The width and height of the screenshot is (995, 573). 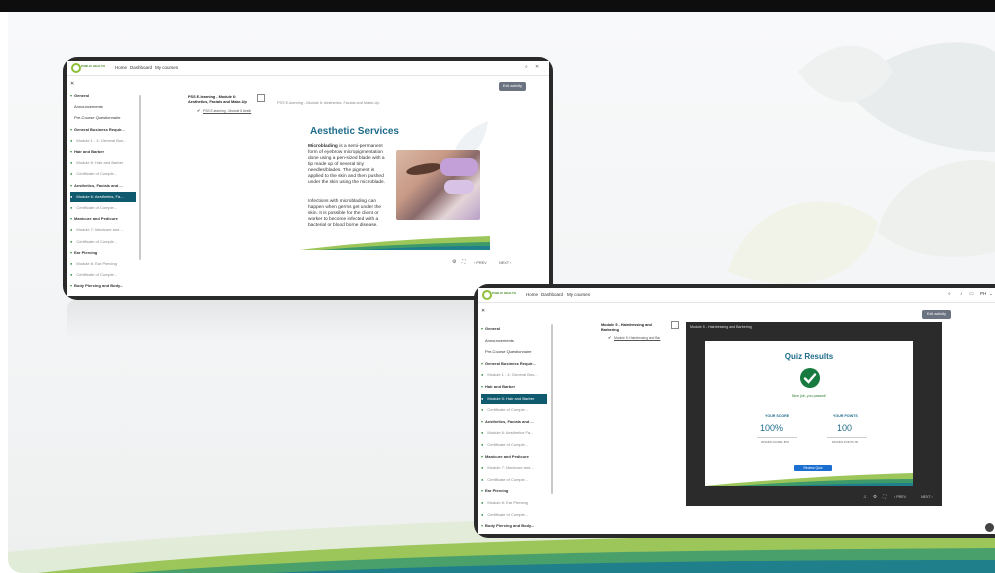 What do you see at coordinates (864, 496) in the screenshot?
I see `volume-icon: ♫` at bounding box center [864, 496].